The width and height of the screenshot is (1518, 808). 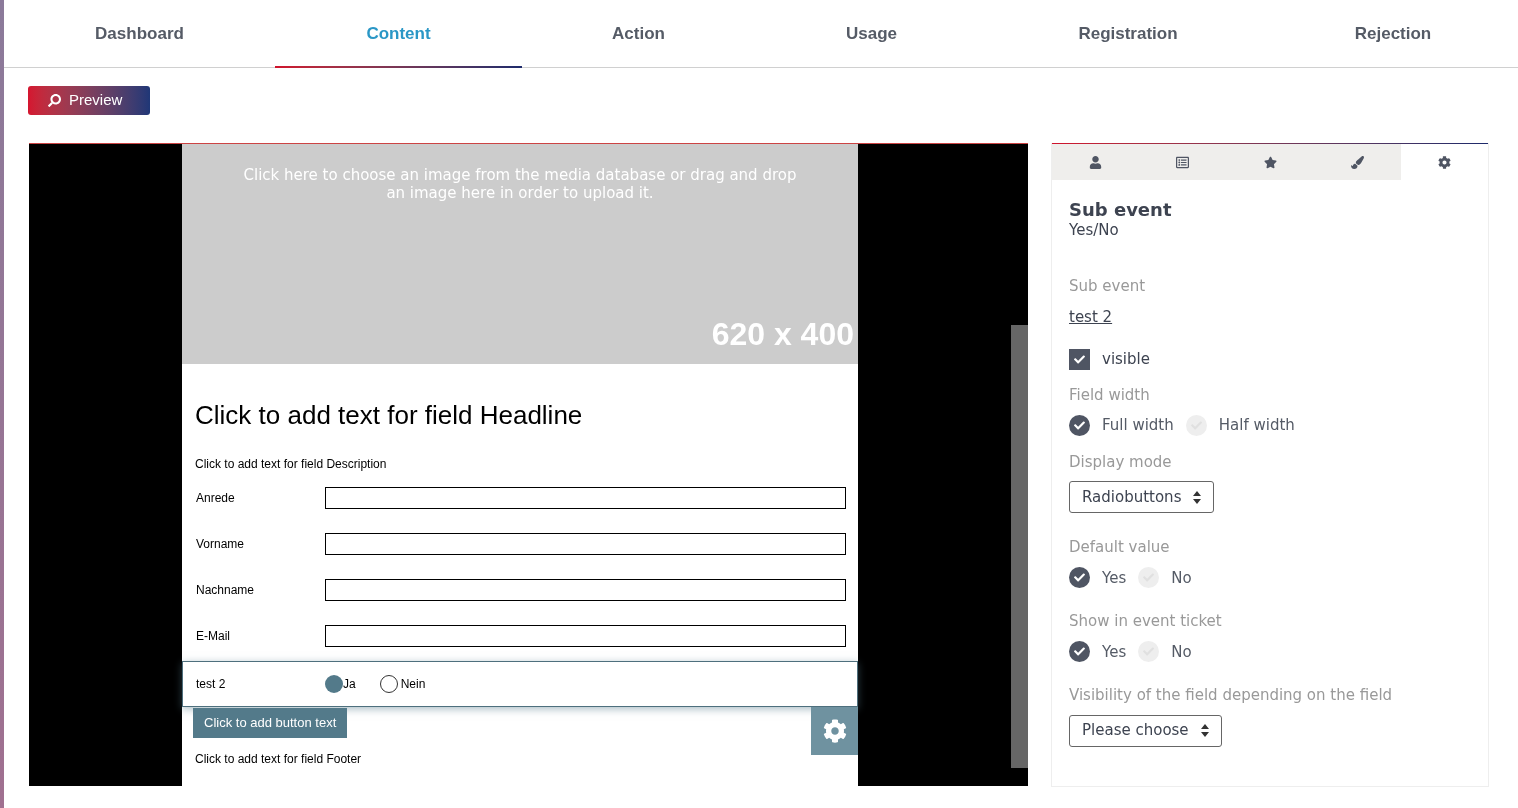 I want to click on icon-tab, so click(x=1096, y=162).